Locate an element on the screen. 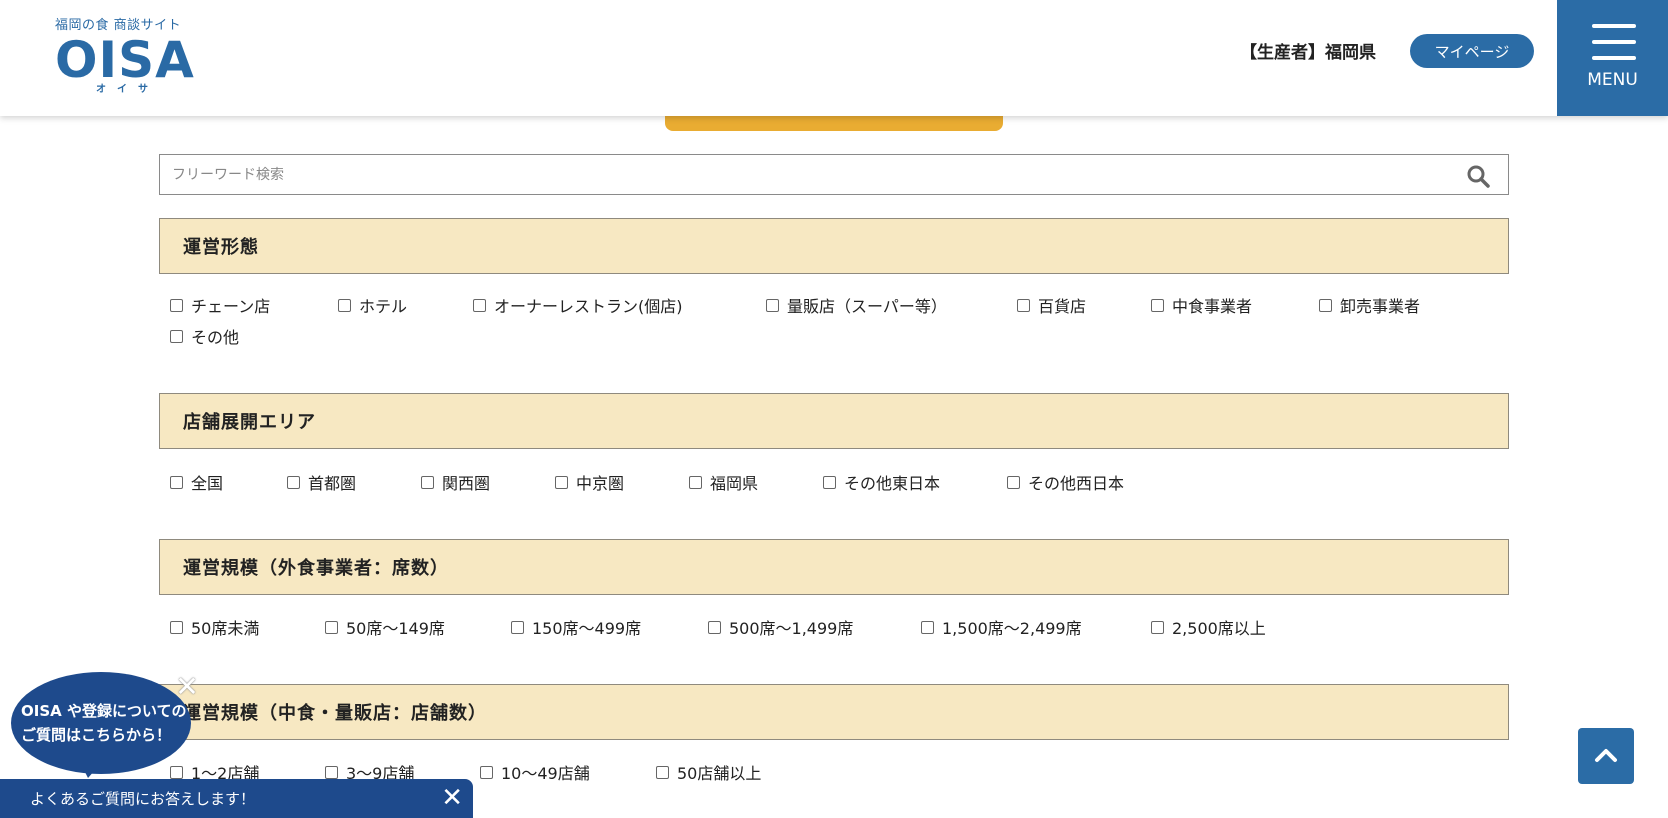 The image size is (1668, 818). menu-button: MENU is located at coordinates (1612, 58).